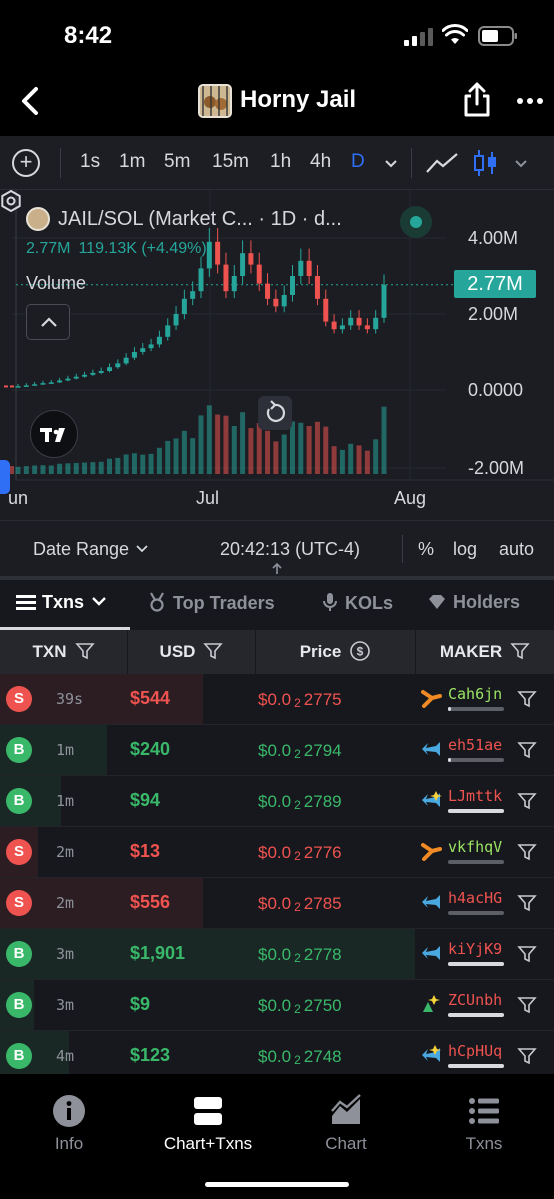  I want to click on fish-icon, so click(431, 1053).